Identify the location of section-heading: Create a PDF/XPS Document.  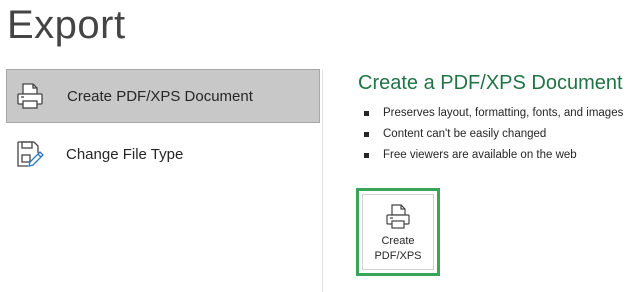
(490, 83).